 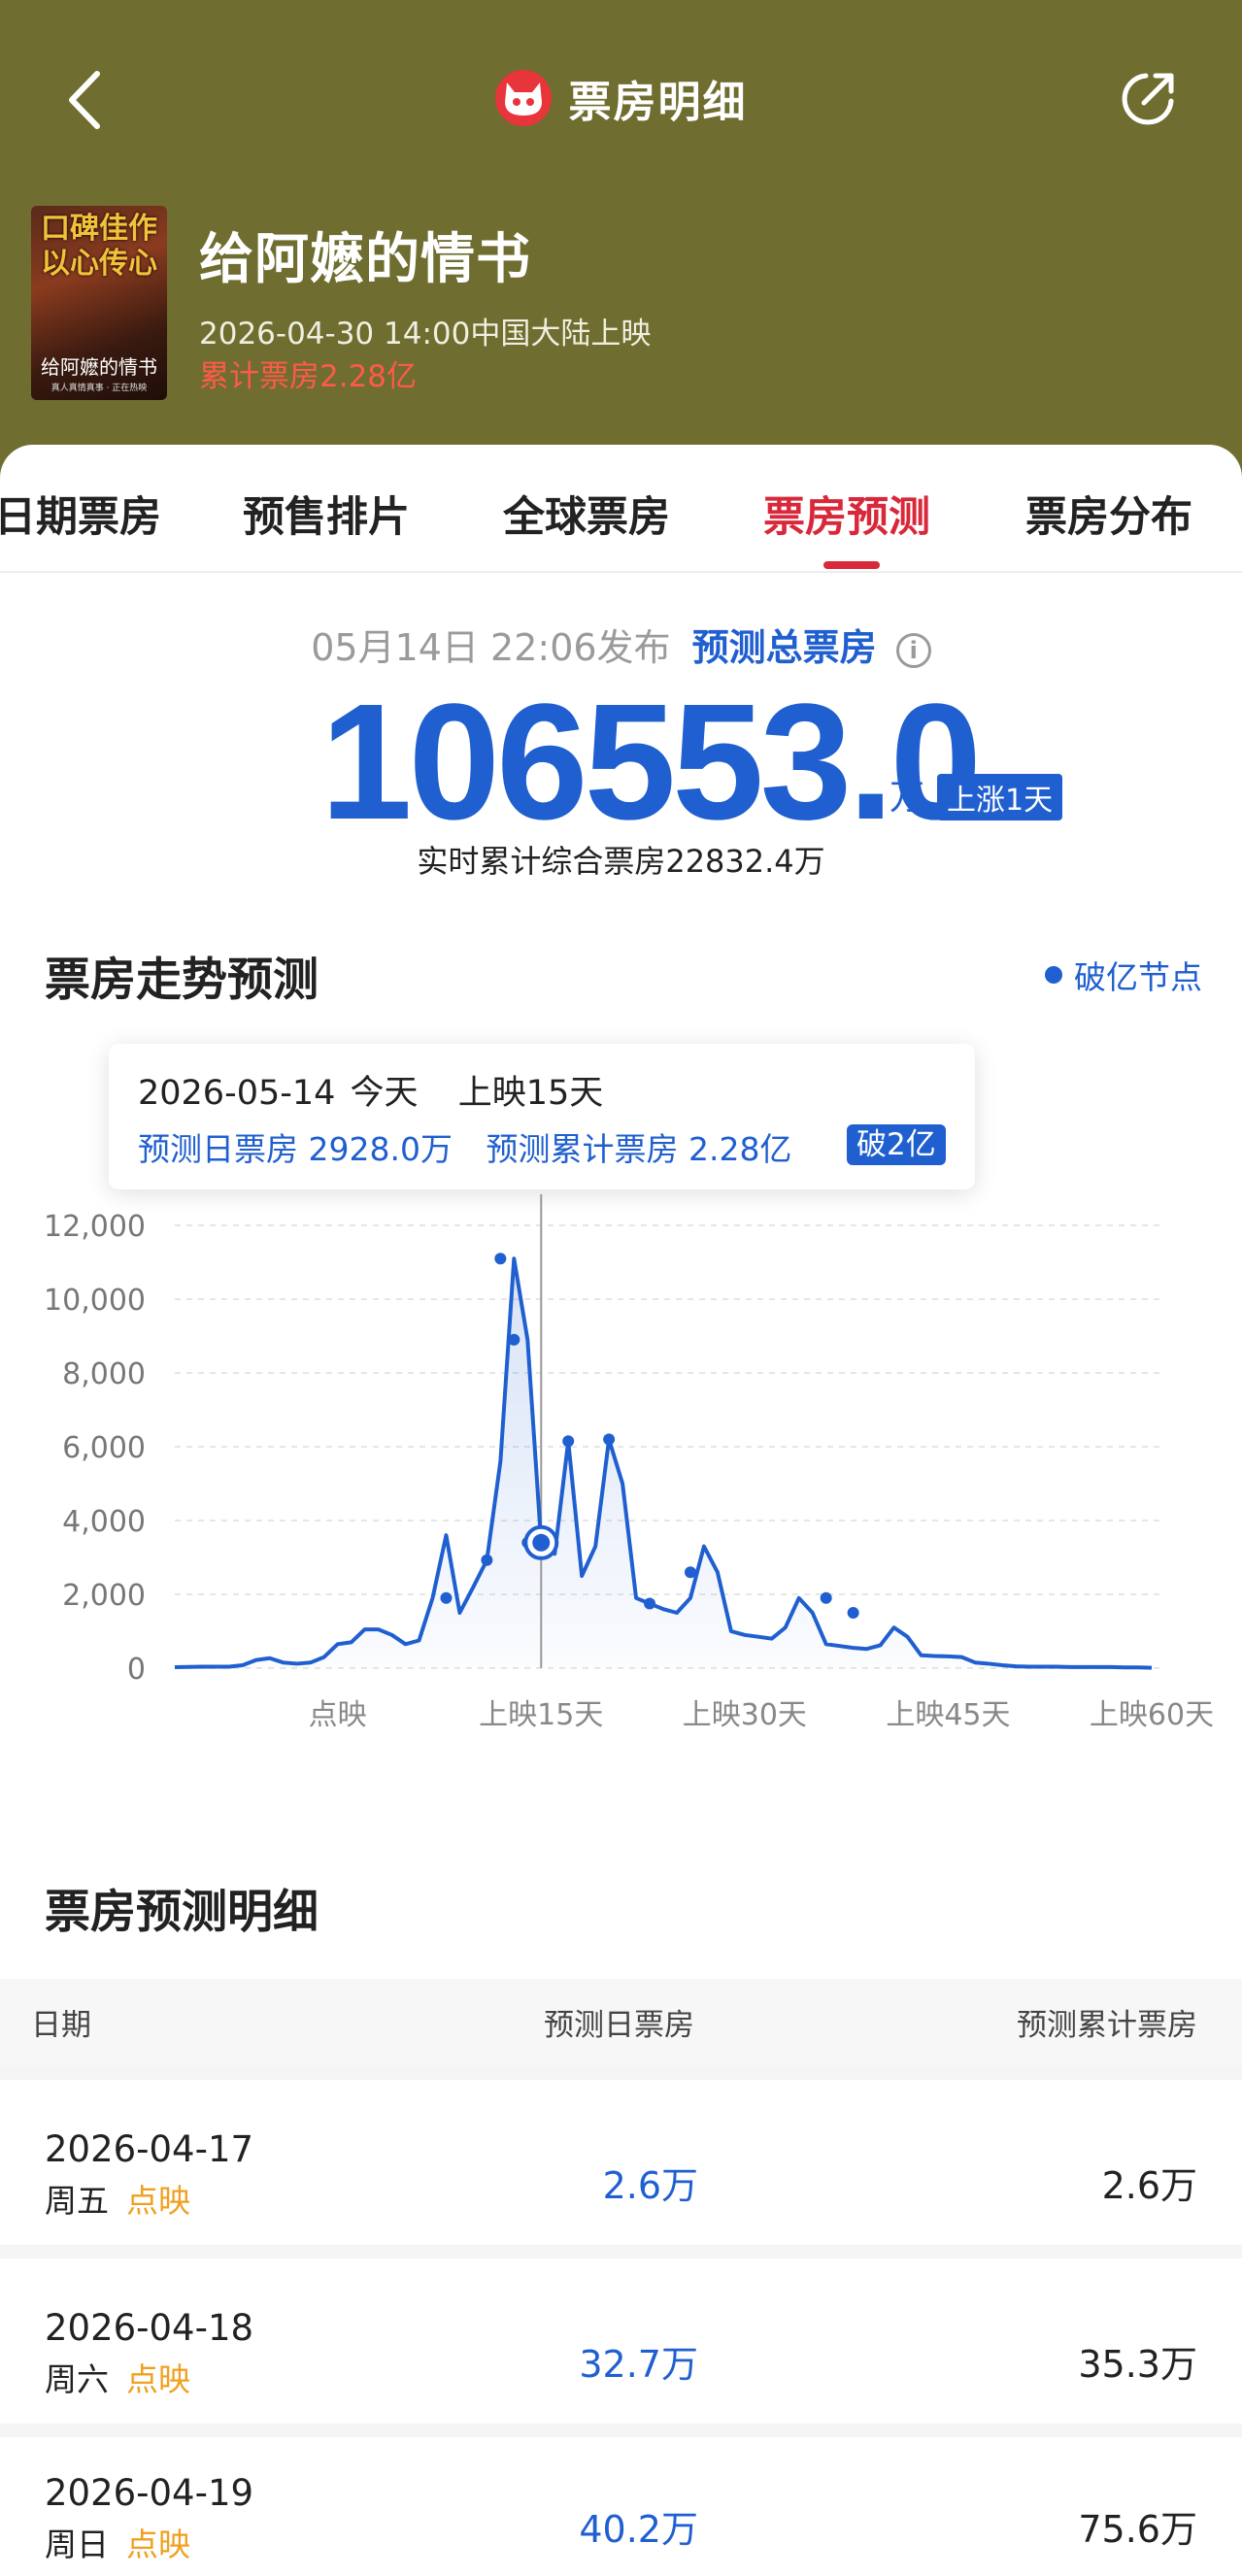 What do you see at coordinates (149, 2328) in the screenshot?
I see `row-date: 2026-04-18` at bounding box center [149, 2328].